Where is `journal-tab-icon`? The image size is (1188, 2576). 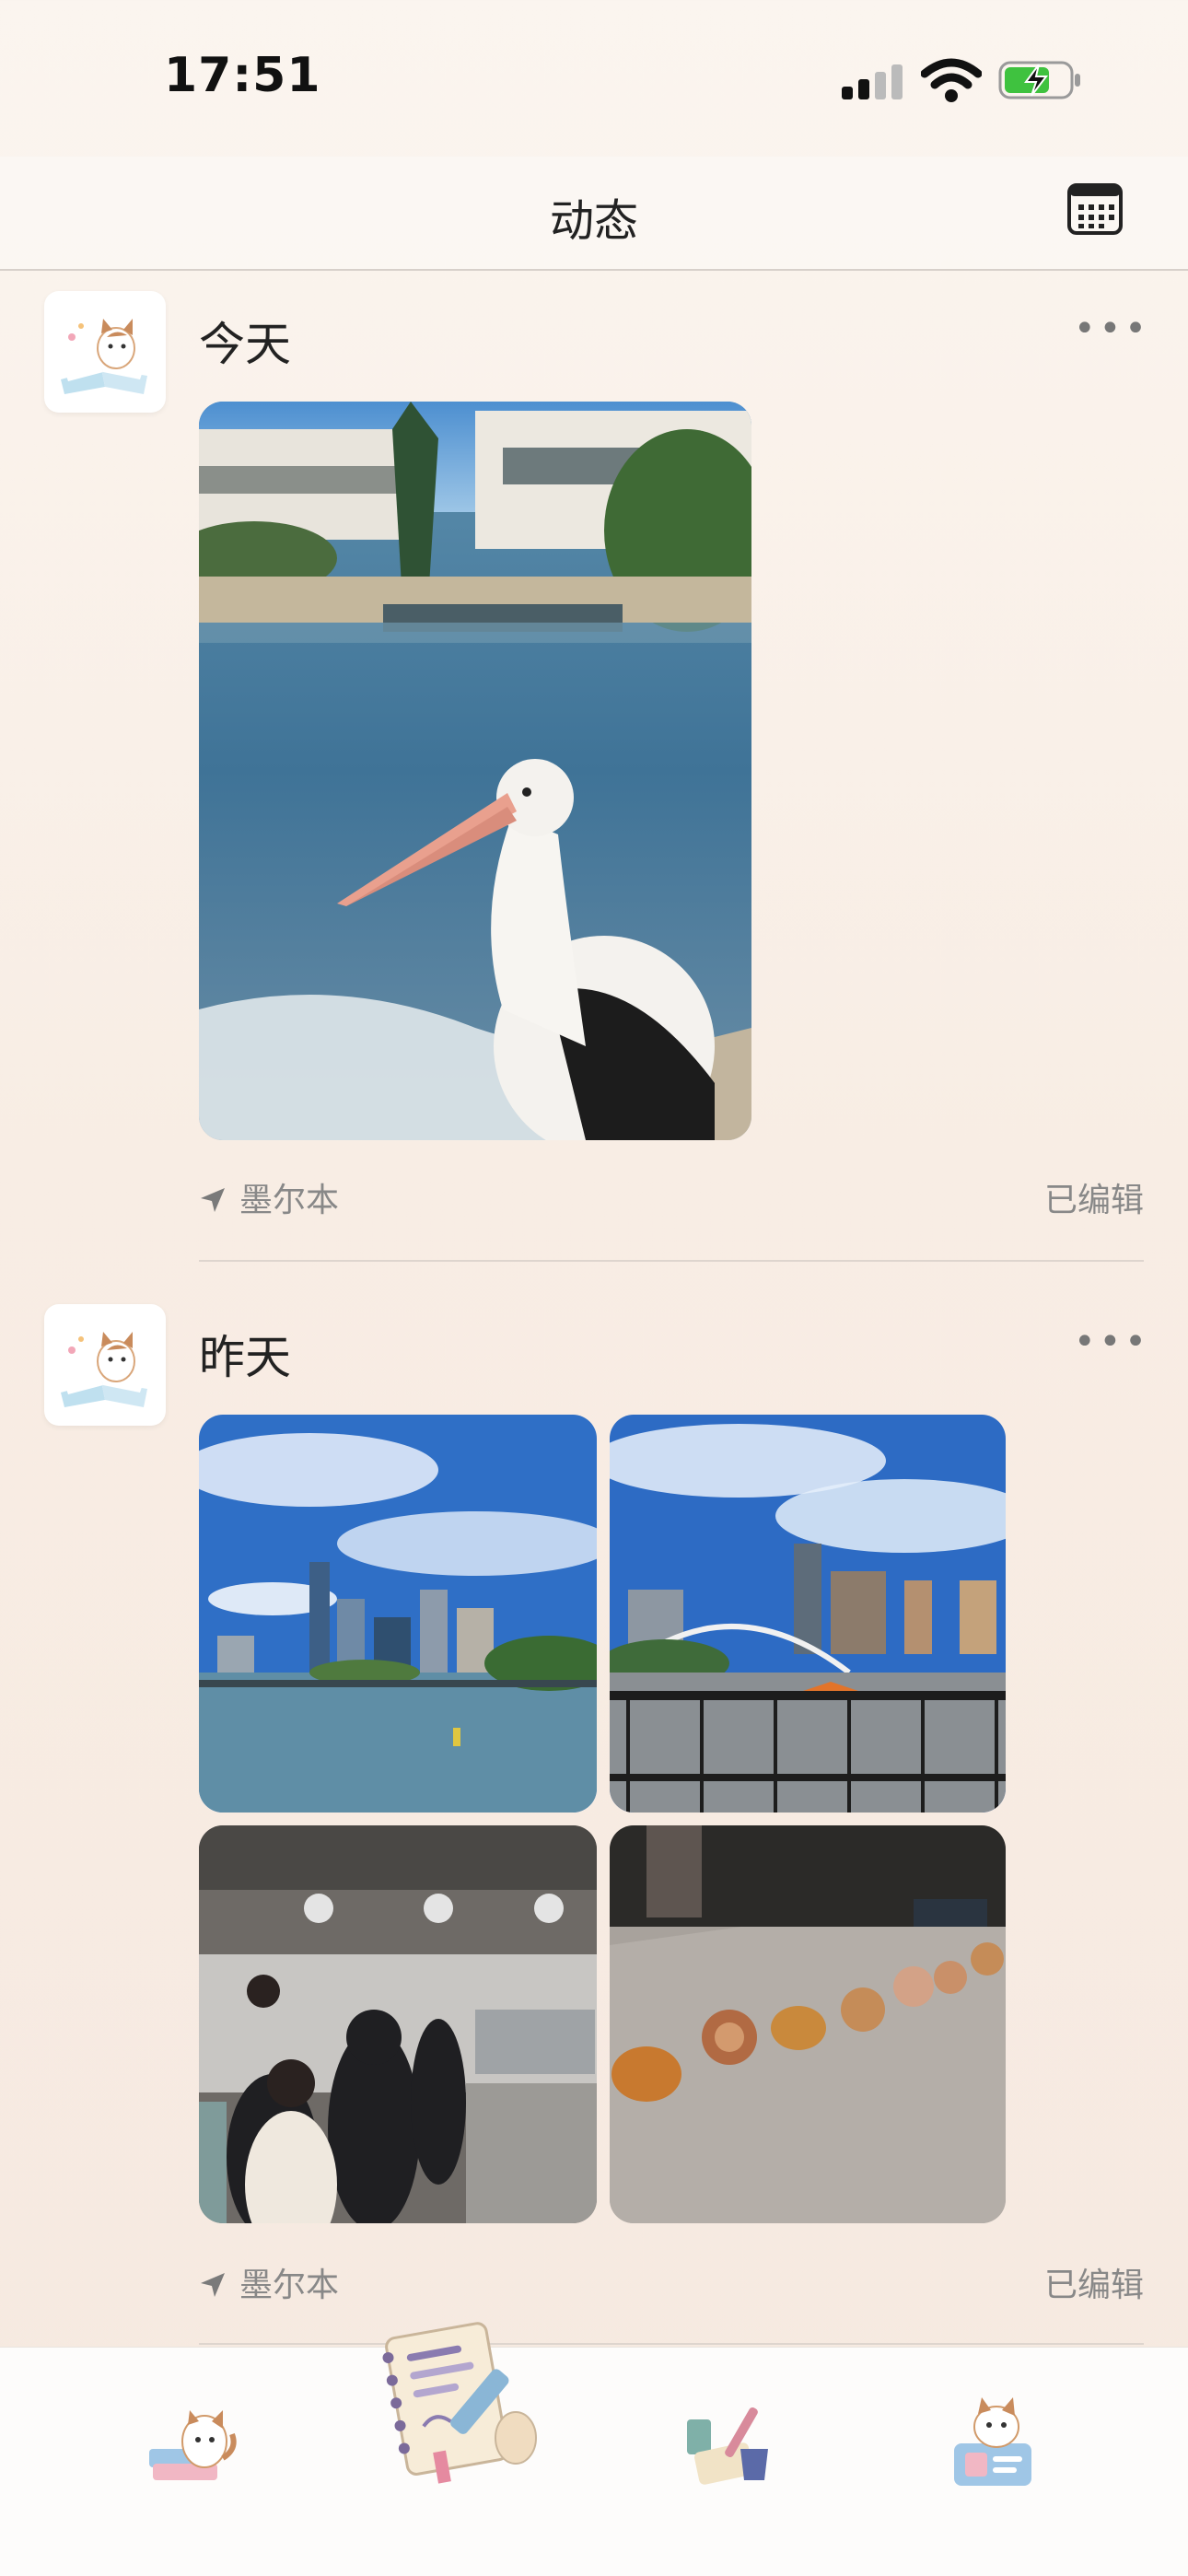
journal-tab-icon is located at coordinates (460, 2396).